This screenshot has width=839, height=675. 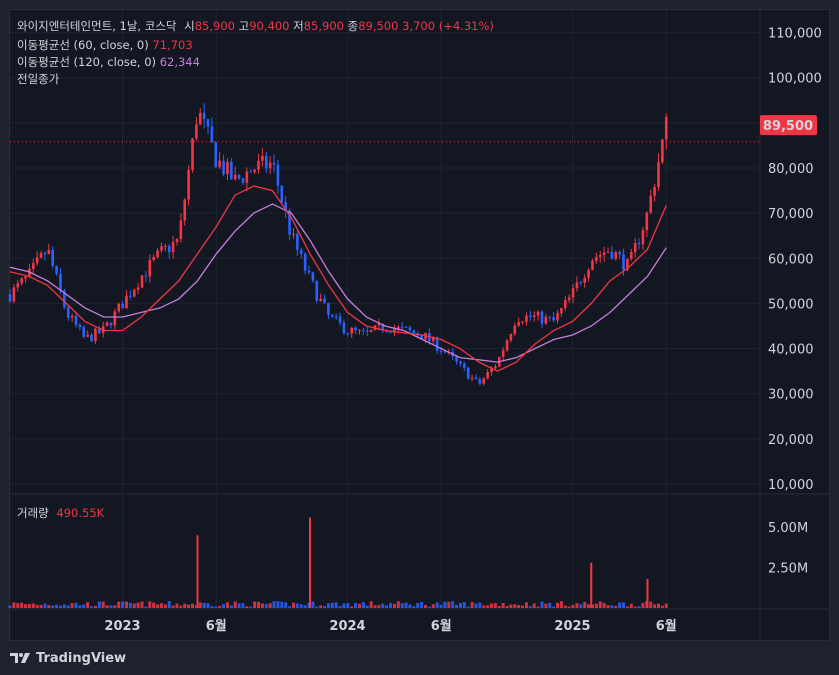 What do you see at coordinates (791, 304) in the screenshot?
I see `price-tick-label: 50,000` at bounding box center [791, 304].